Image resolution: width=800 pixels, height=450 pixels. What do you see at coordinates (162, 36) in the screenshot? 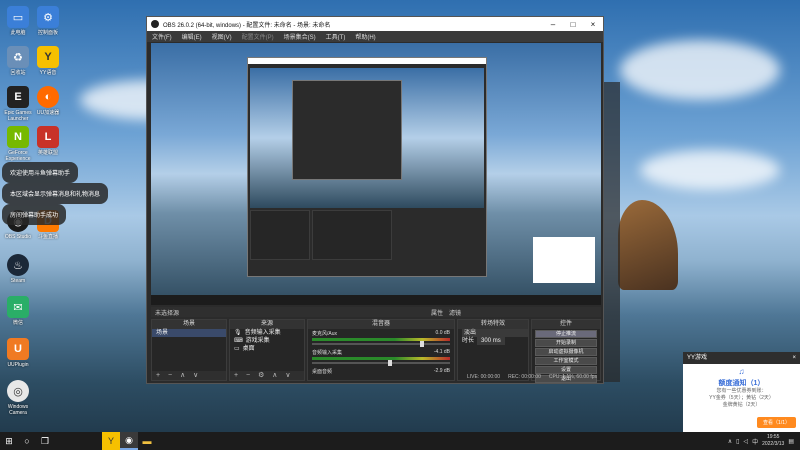
I see `menu-file: 文件(F)` at bounding box center [162, 36].